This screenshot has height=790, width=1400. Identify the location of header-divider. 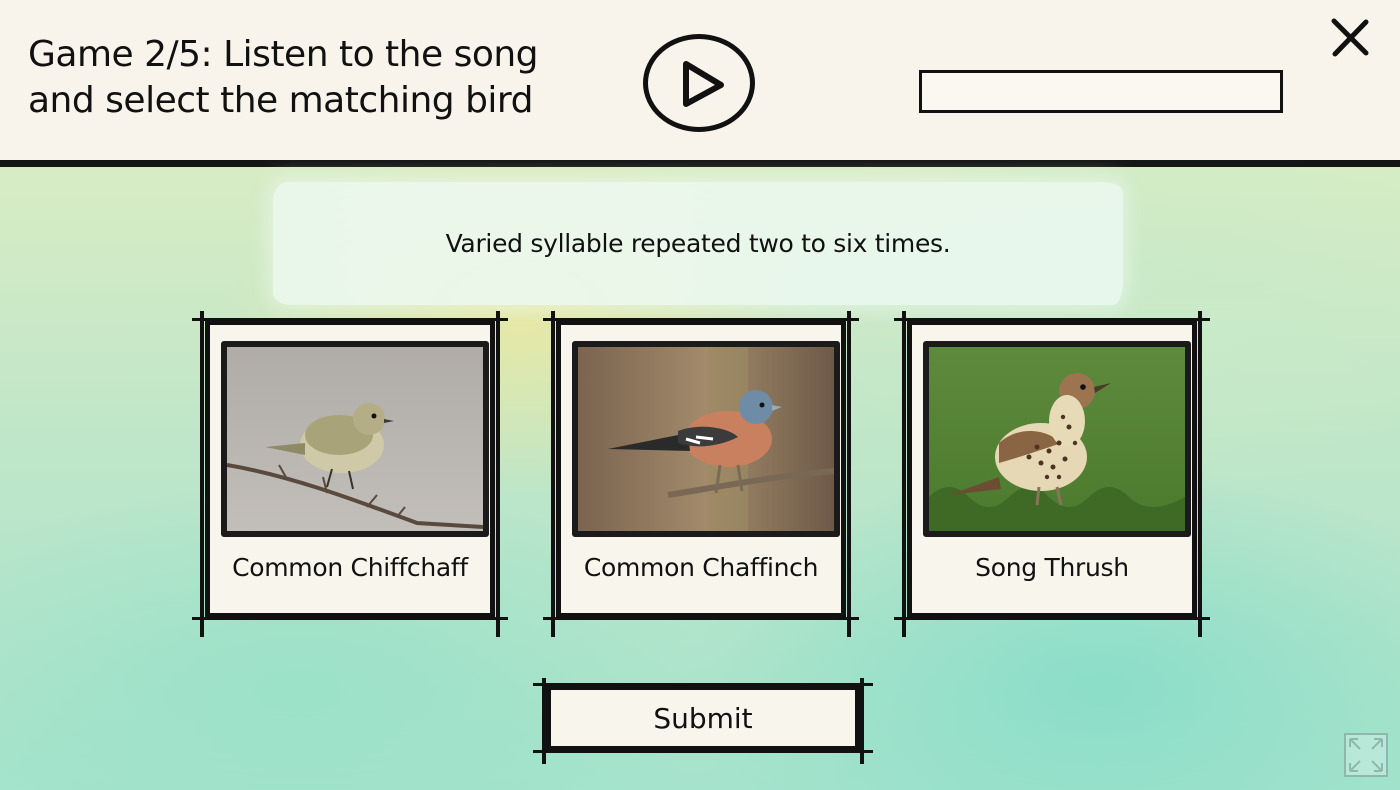
(700, 163).